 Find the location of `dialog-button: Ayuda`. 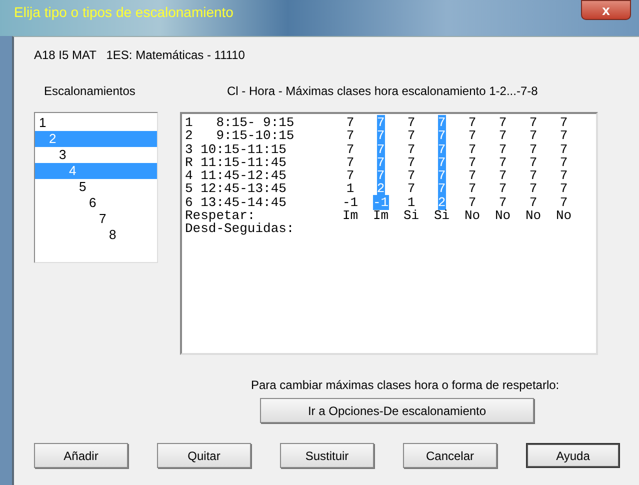

dialog-button: Ayuda is located at coordinates (573, 455).